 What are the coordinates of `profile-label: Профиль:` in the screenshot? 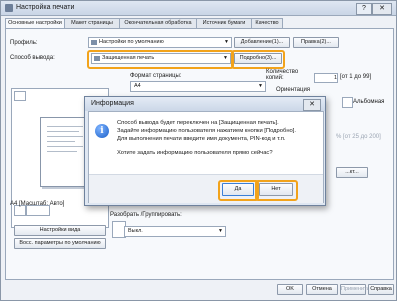 It's located at (24, 43).